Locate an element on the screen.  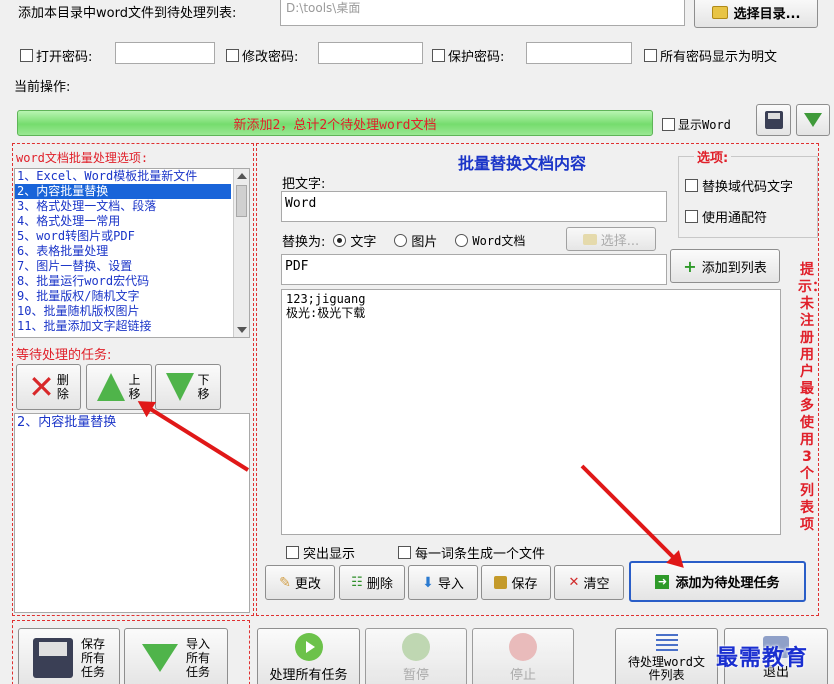
process-all-button: 处理所有任务 is located at coordinates (308, 656).